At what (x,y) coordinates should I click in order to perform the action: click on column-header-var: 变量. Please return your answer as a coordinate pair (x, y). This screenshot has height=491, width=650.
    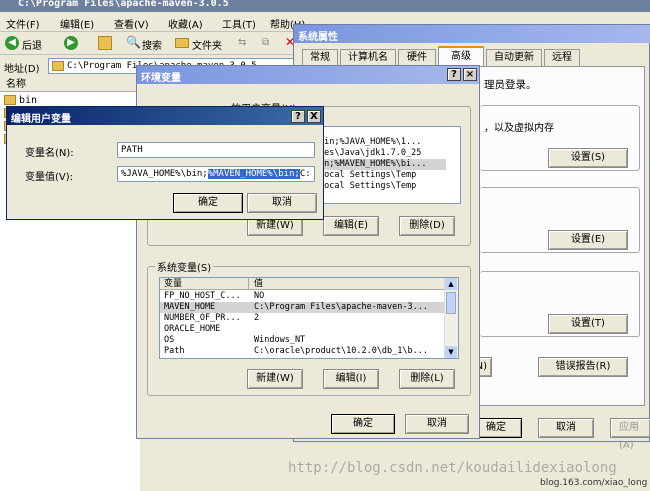
    Looking at the image, I should click on (173, 284).